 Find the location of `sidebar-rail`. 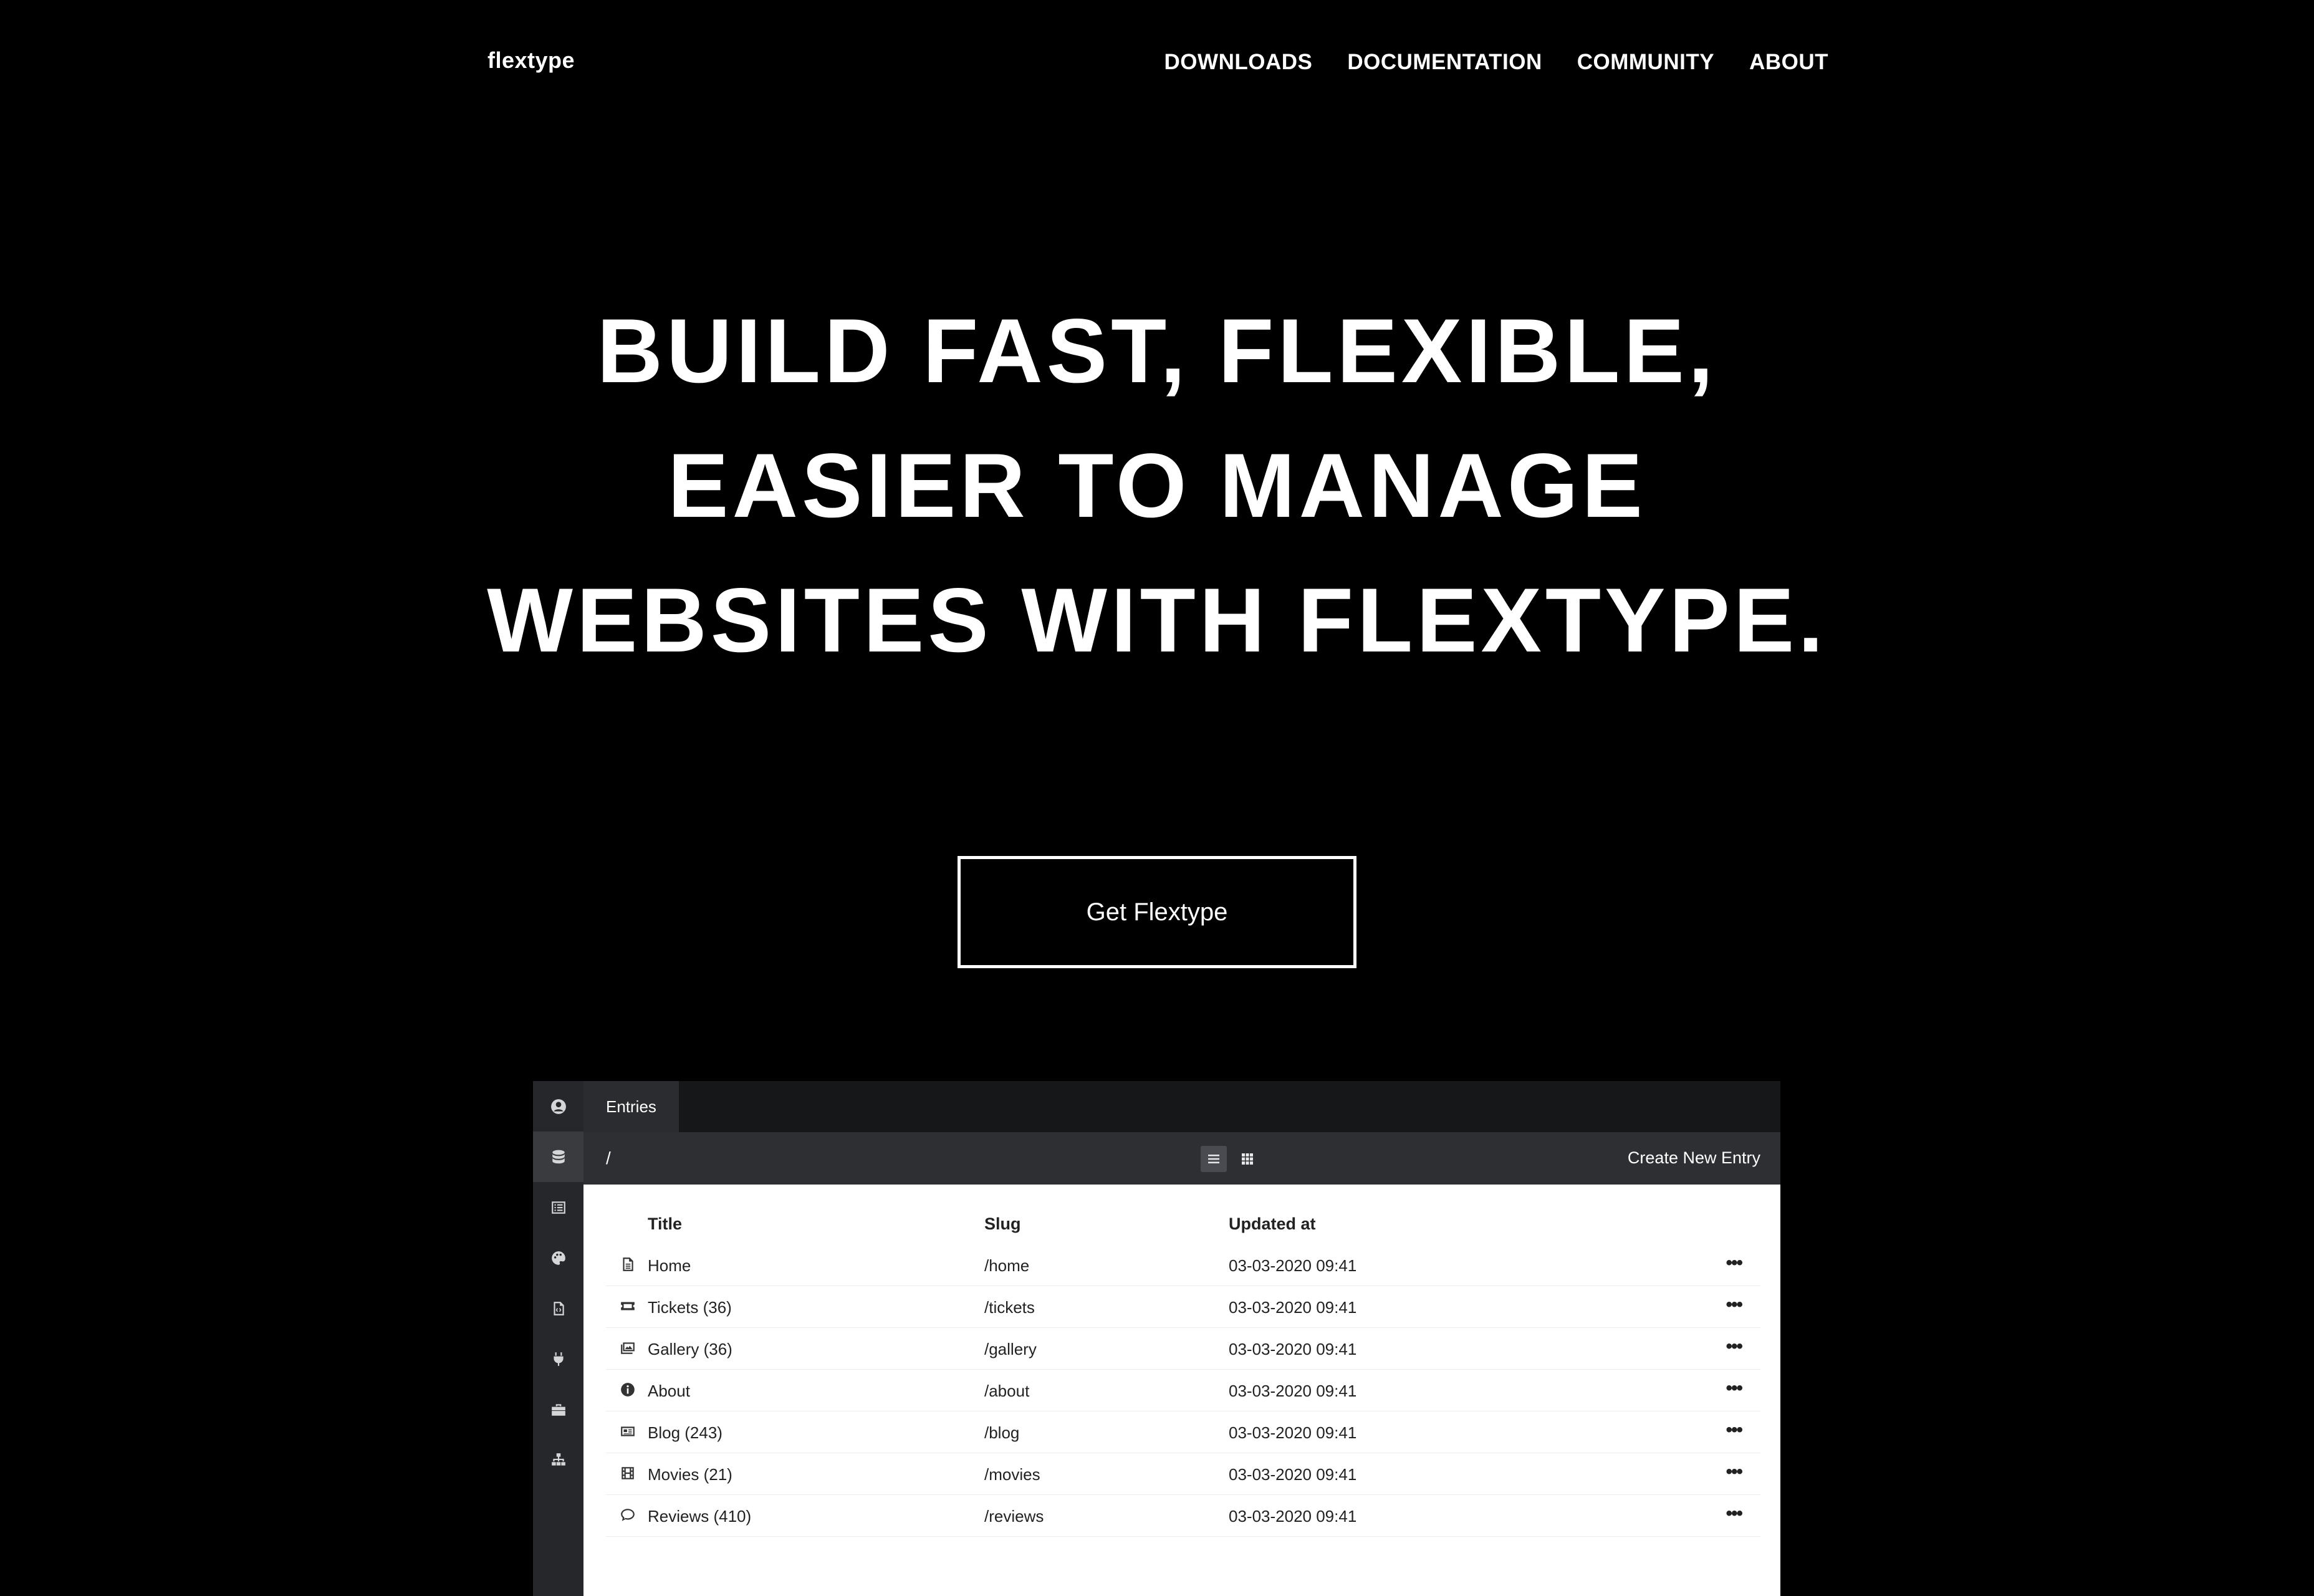

sidebar-rail is located at coordinates (558, 1338).